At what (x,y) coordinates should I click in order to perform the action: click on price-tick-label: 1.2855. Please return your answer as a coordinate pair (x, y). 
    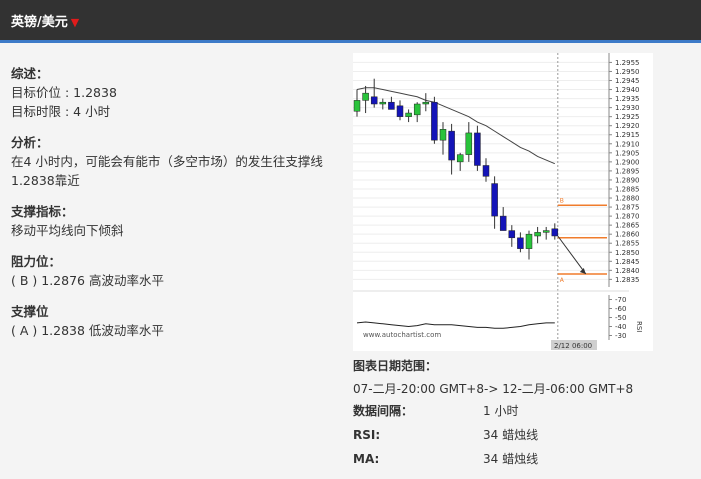
    Looking at the image, I should click on (627, 244).